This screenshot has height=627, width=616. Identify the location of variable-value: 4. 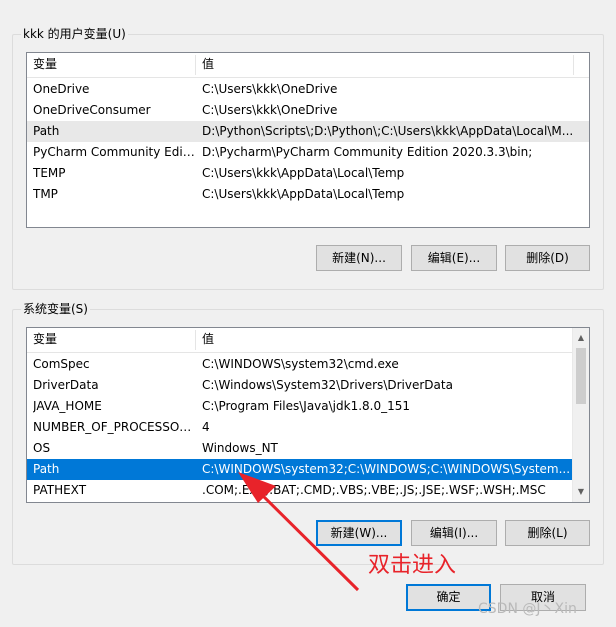
(206, 427).